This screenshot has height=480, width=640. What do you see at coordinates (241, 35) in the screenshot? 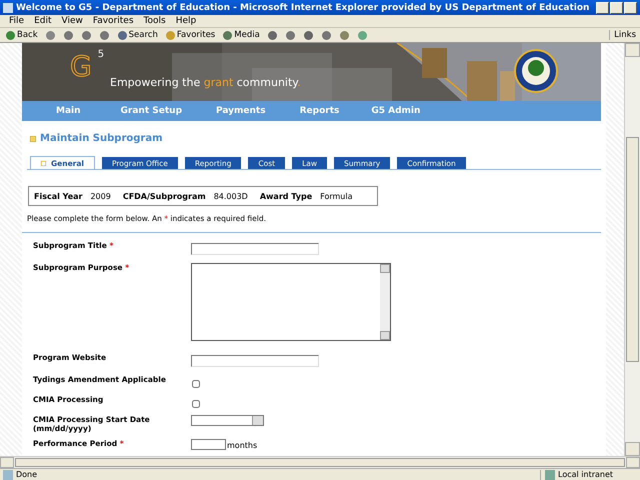
I see `toolbar-button: Media` at bounding box center [241, 35].